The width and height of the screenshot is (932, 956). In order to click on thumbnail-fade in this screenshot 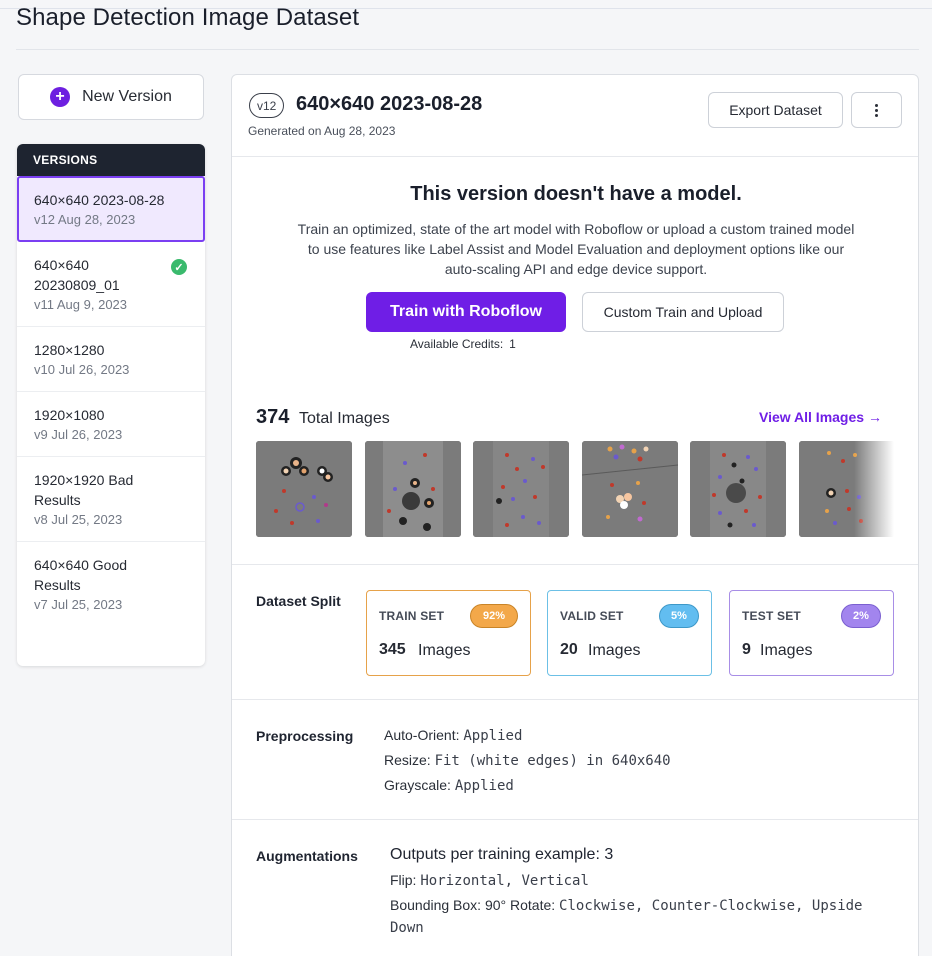, I will do `click(874, 489)`.